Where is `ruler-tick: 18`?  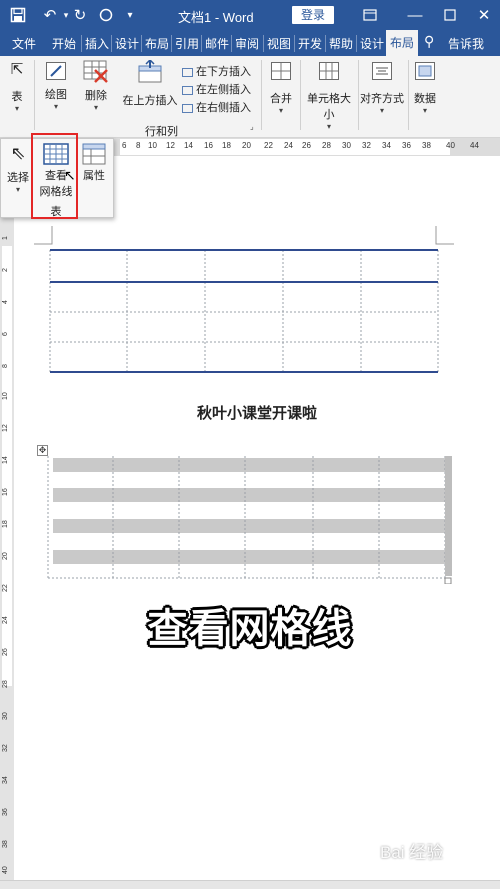 ruler-tick: 18 is located at coordinates (5, 524).